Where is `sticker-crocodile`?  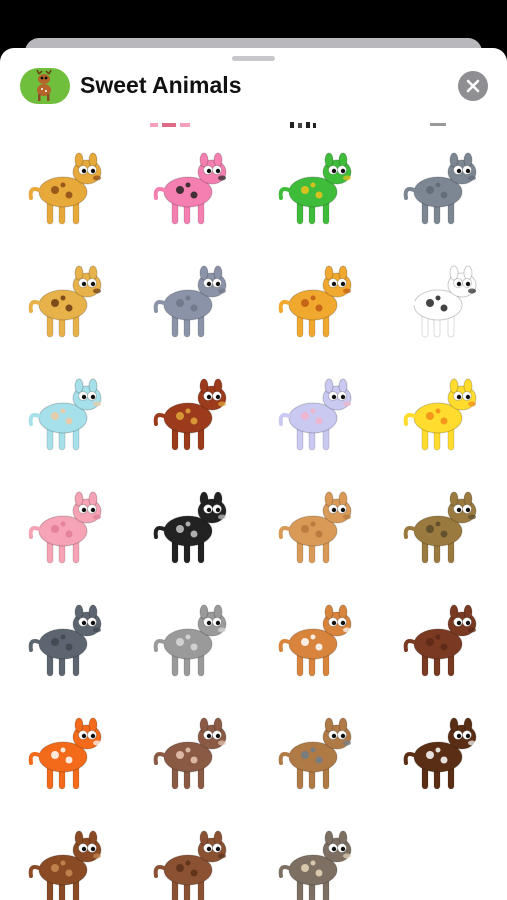
sticker-crocodile is located at coordinates (315, 188).